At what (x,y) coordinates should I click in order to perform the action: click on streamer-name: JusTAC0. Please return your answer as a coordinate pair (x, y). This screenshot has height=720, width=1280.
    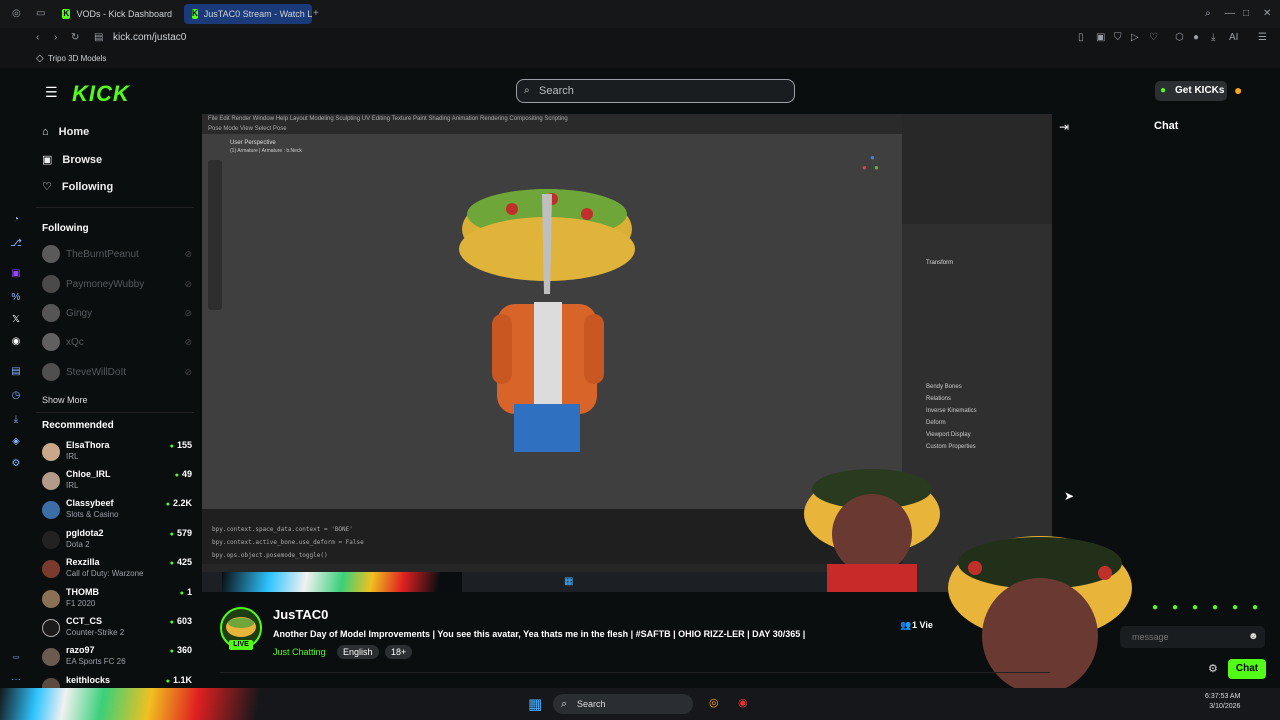
    Looking at the image, I should click on (300, 614).